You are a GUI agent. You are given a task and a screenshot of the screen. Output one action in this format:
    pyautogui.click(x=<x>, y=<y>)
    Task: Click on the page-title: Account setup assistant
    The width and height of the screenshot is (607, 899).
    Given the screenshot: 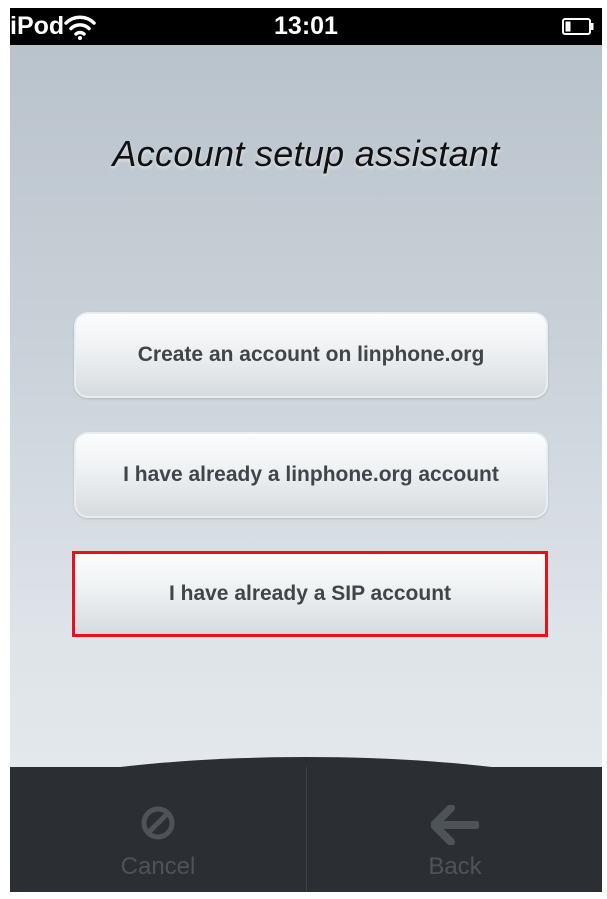 What is the action you would take?
    pyautogui.click(x=306, y=153)
    